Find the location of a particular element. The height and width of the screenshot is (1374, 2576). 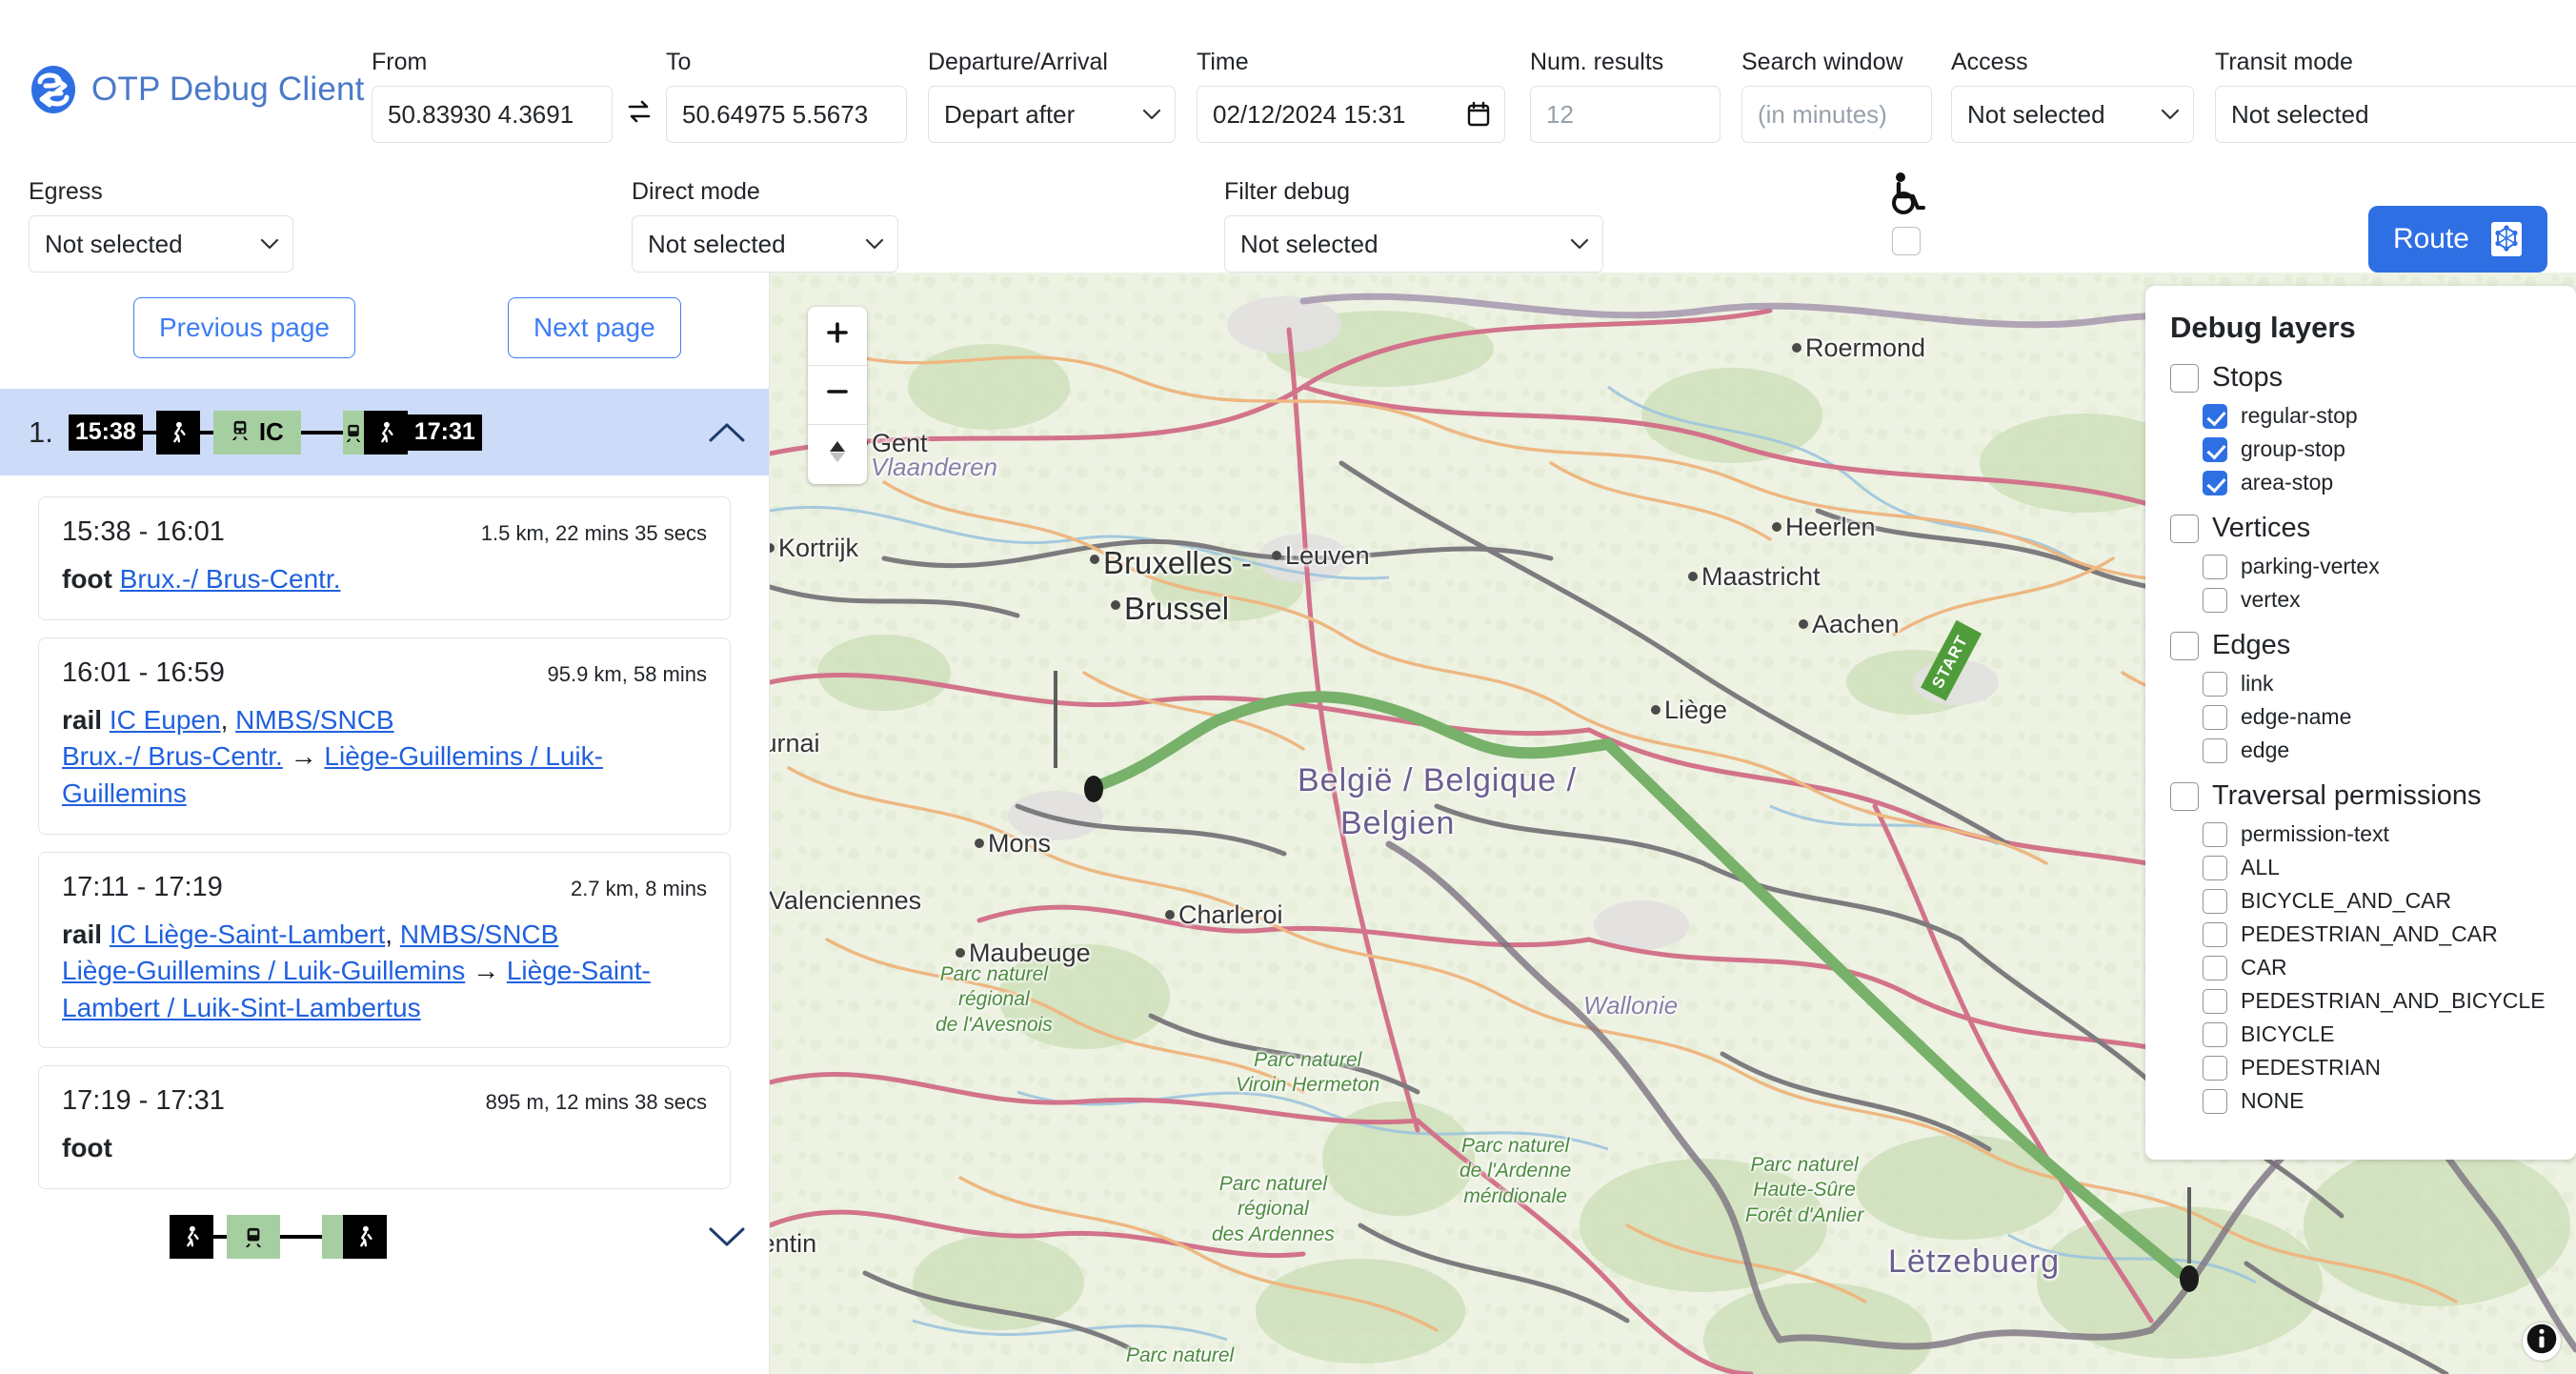

transit-mode-input: Not selected is located at coordinates (2395, 114).